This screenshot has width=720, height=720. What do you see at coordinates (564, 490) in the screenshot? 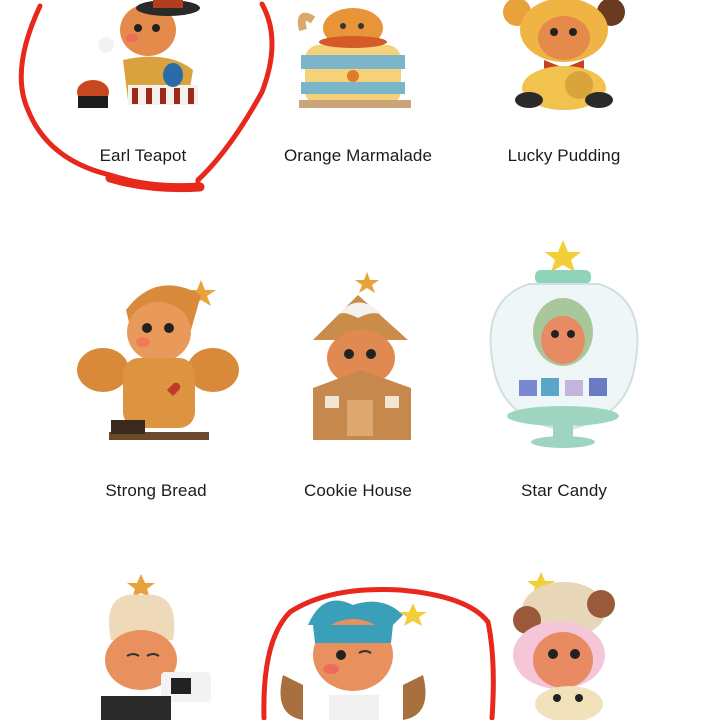
I see `product-name: Star Candy` at bounding box center [564, 490].